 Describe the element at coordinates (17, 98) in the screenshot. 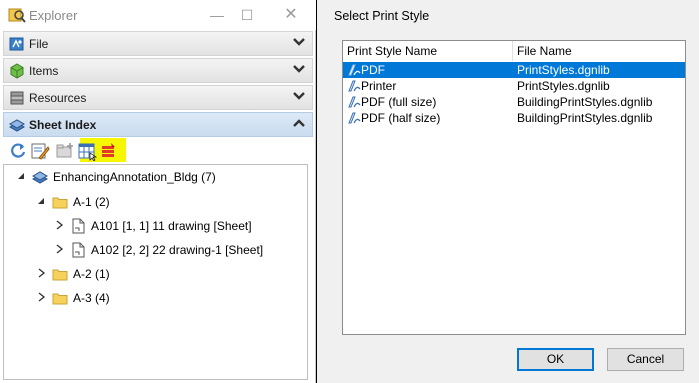

I see `resources-icon` at that location.